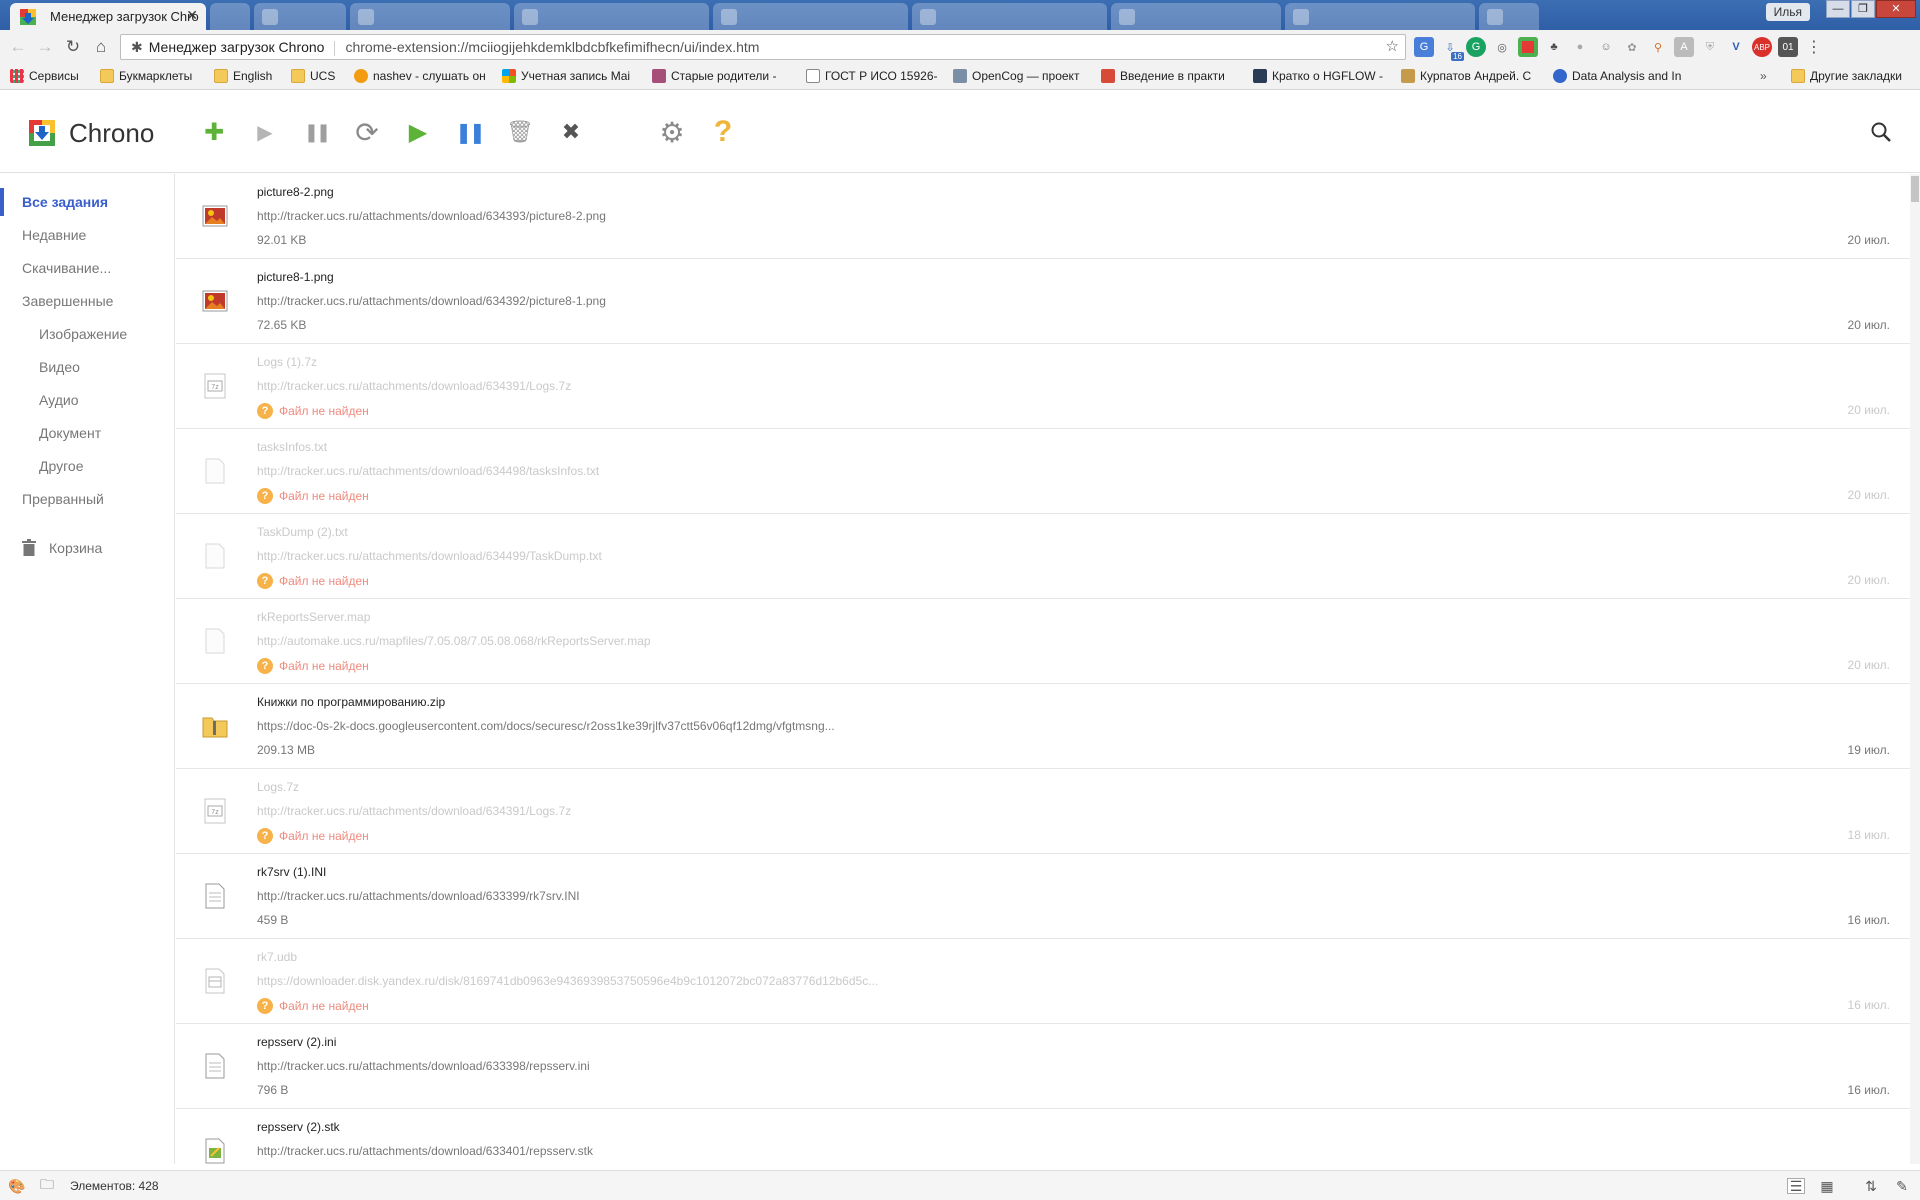 This screenshot has height=1200, width=1920. Describe the element at coordinates (302, 532) in the screenshot. I see `download-filename: TaskDump (2).txt` at that location.